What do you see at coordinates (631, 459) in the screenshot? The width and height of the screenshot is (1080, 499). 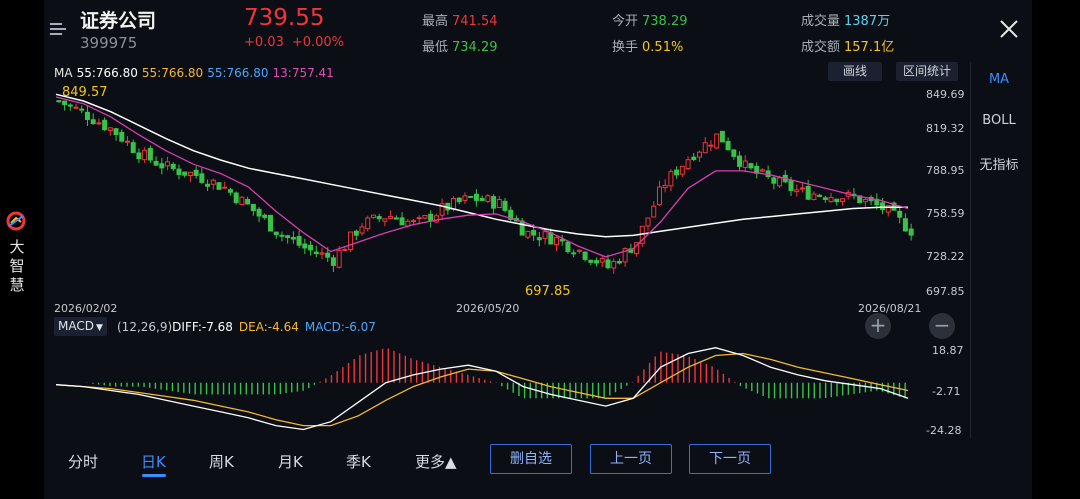 I see `prev-page-button: 上一页` at bounding box center [631, 459].